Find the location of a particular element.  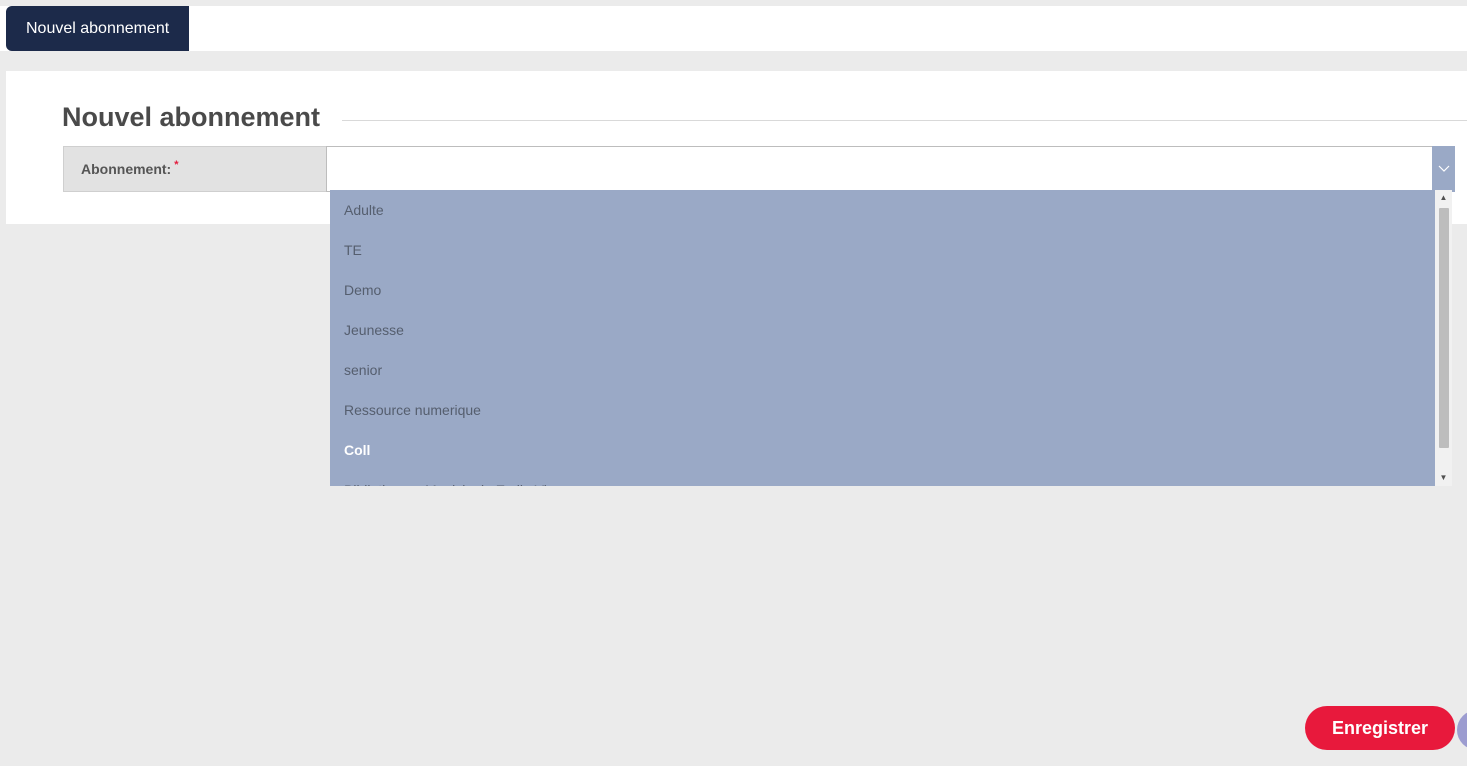

dropdown-option: TE is located at coordinates (882, 250).